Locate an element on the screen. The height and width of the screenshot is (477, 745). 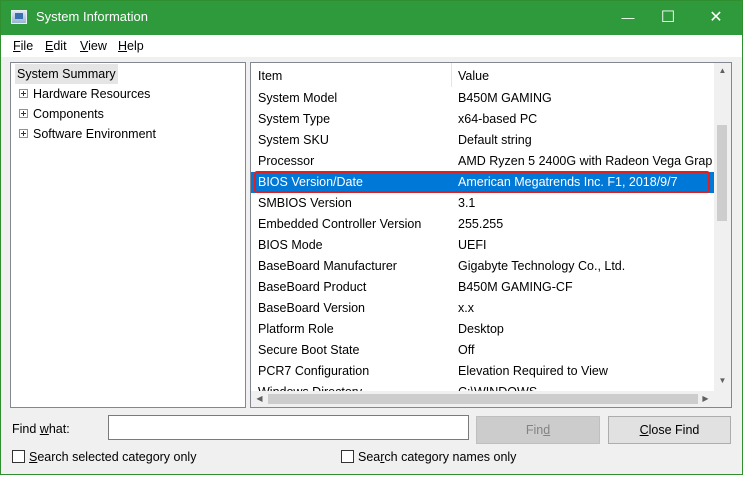
tree-item-system-summary: System Summary is located at coordinates (66, 74).